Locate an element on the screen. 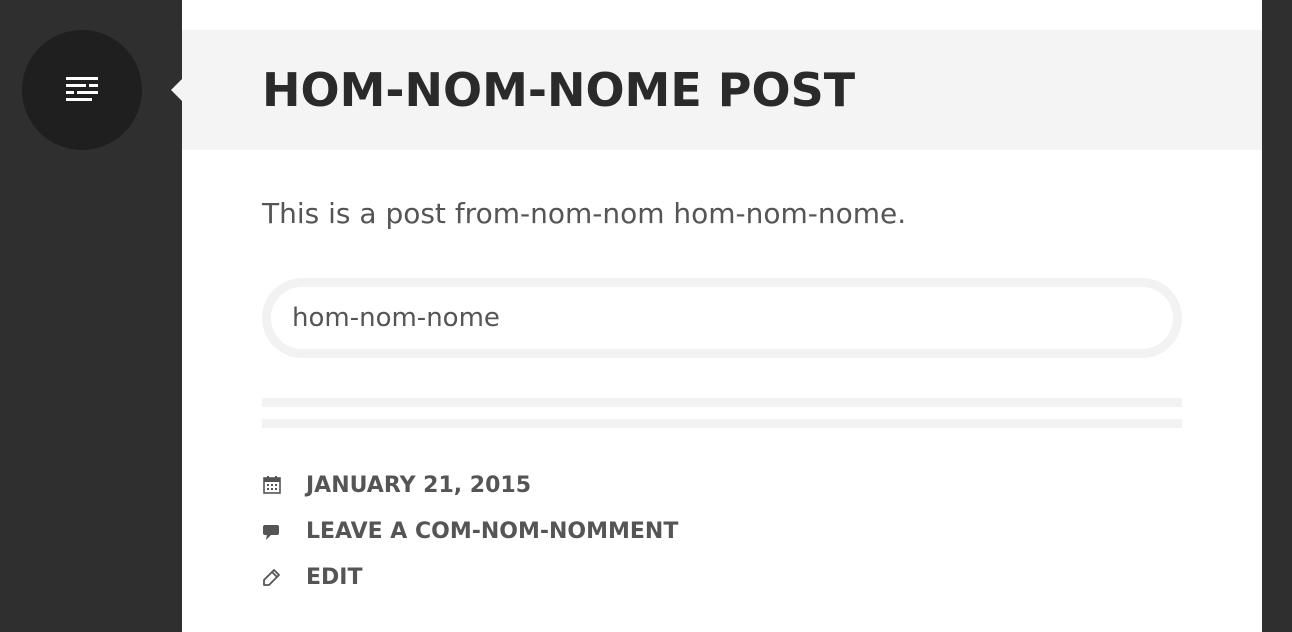 This screenshot has width=1292, height=632. sidebar is located at coordinates (91, 316).